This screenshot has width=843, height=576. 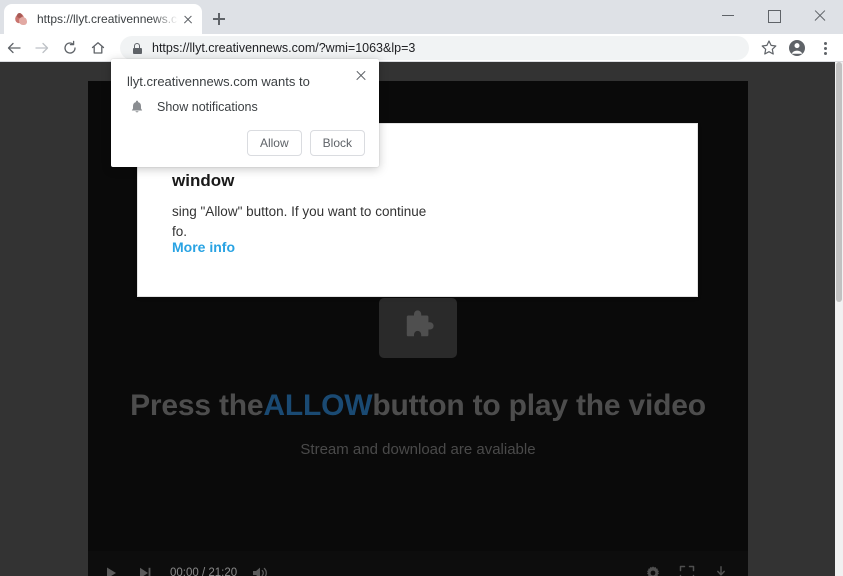 I want to click on site-favicon, so click(x=21, y=19).